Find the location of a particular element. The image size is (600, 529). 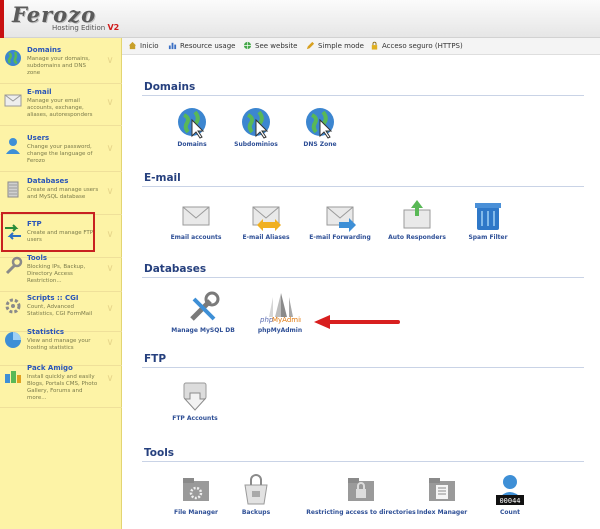

tile-email-aliases: E-mail Aliases is located at coordinates (266, 219).